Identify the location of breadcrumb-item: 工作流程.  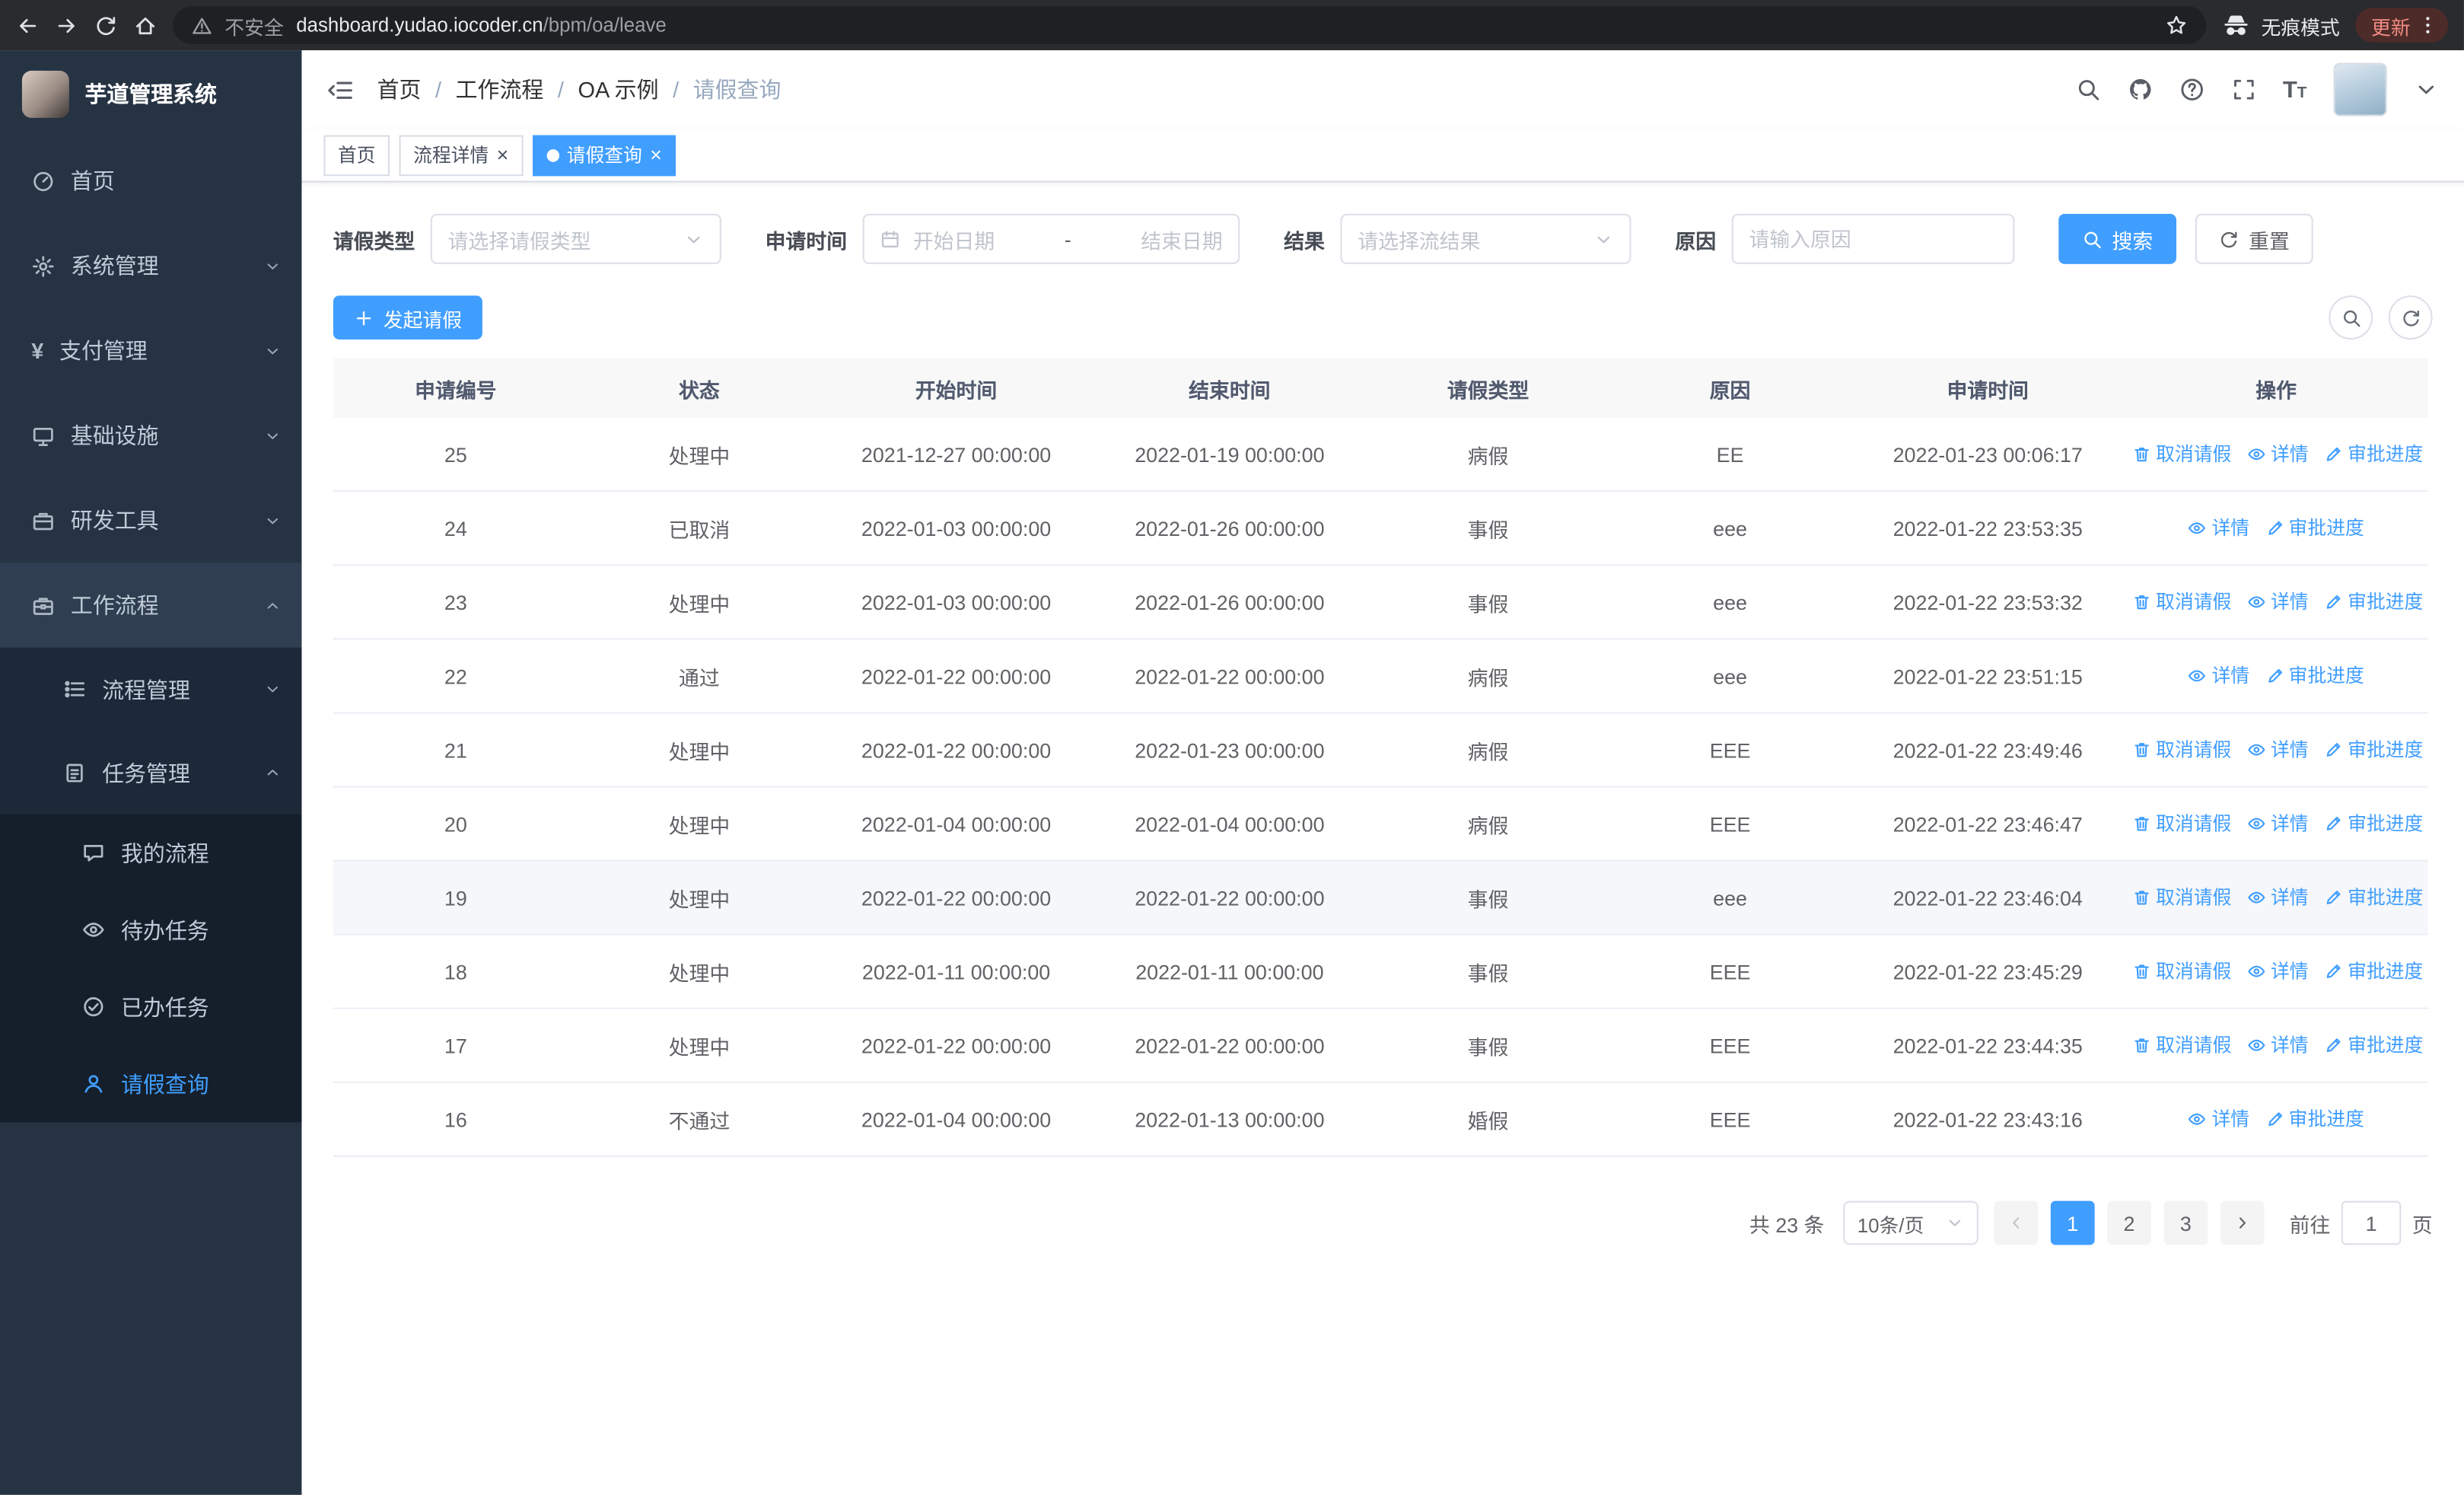
(500, 90).